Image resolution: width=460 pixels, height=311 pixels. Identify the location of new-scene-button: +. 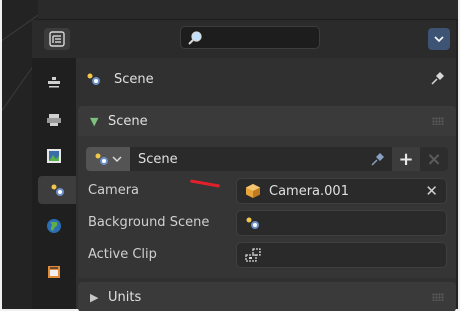
(406, 159).